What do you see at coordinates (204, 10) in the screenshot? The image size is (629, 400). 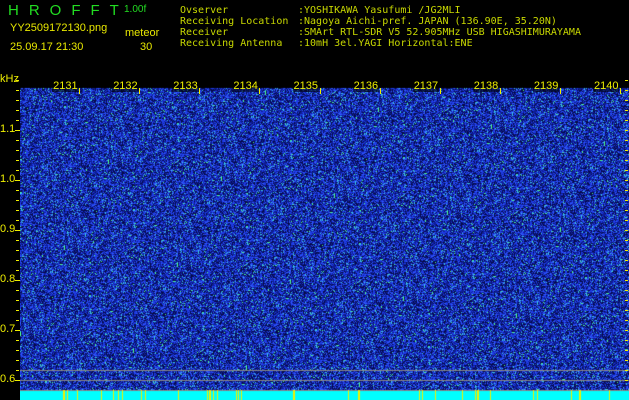 I see `info-label: Ovserver` at bounding box center [204, 10].